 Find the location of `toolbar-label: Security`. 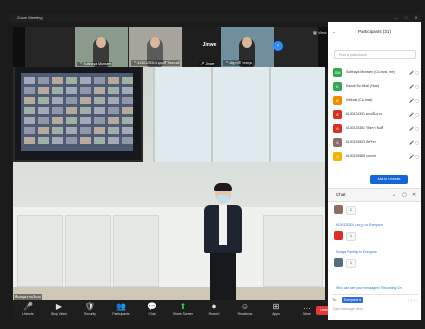

toolbar-label: Security is located at coordinates (90, 314).